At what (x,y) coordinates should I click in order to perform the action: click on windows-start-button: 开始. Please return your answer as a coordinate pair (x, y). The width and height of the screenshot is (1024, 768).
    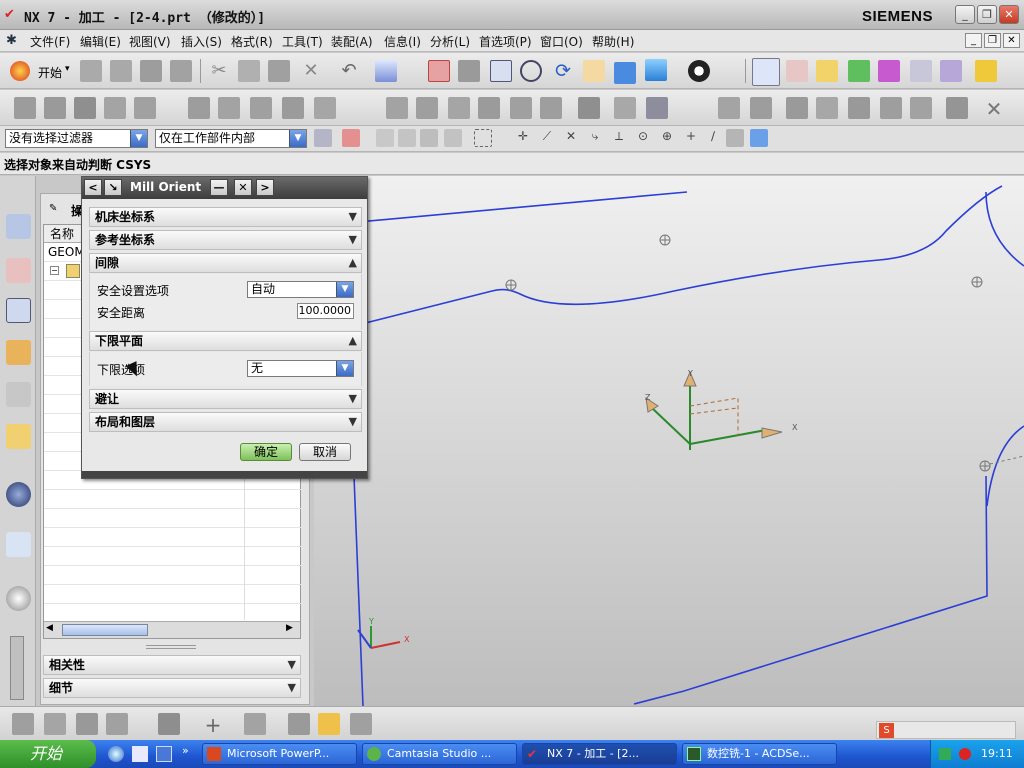
    Looking at the image, I should click on (48, 754).